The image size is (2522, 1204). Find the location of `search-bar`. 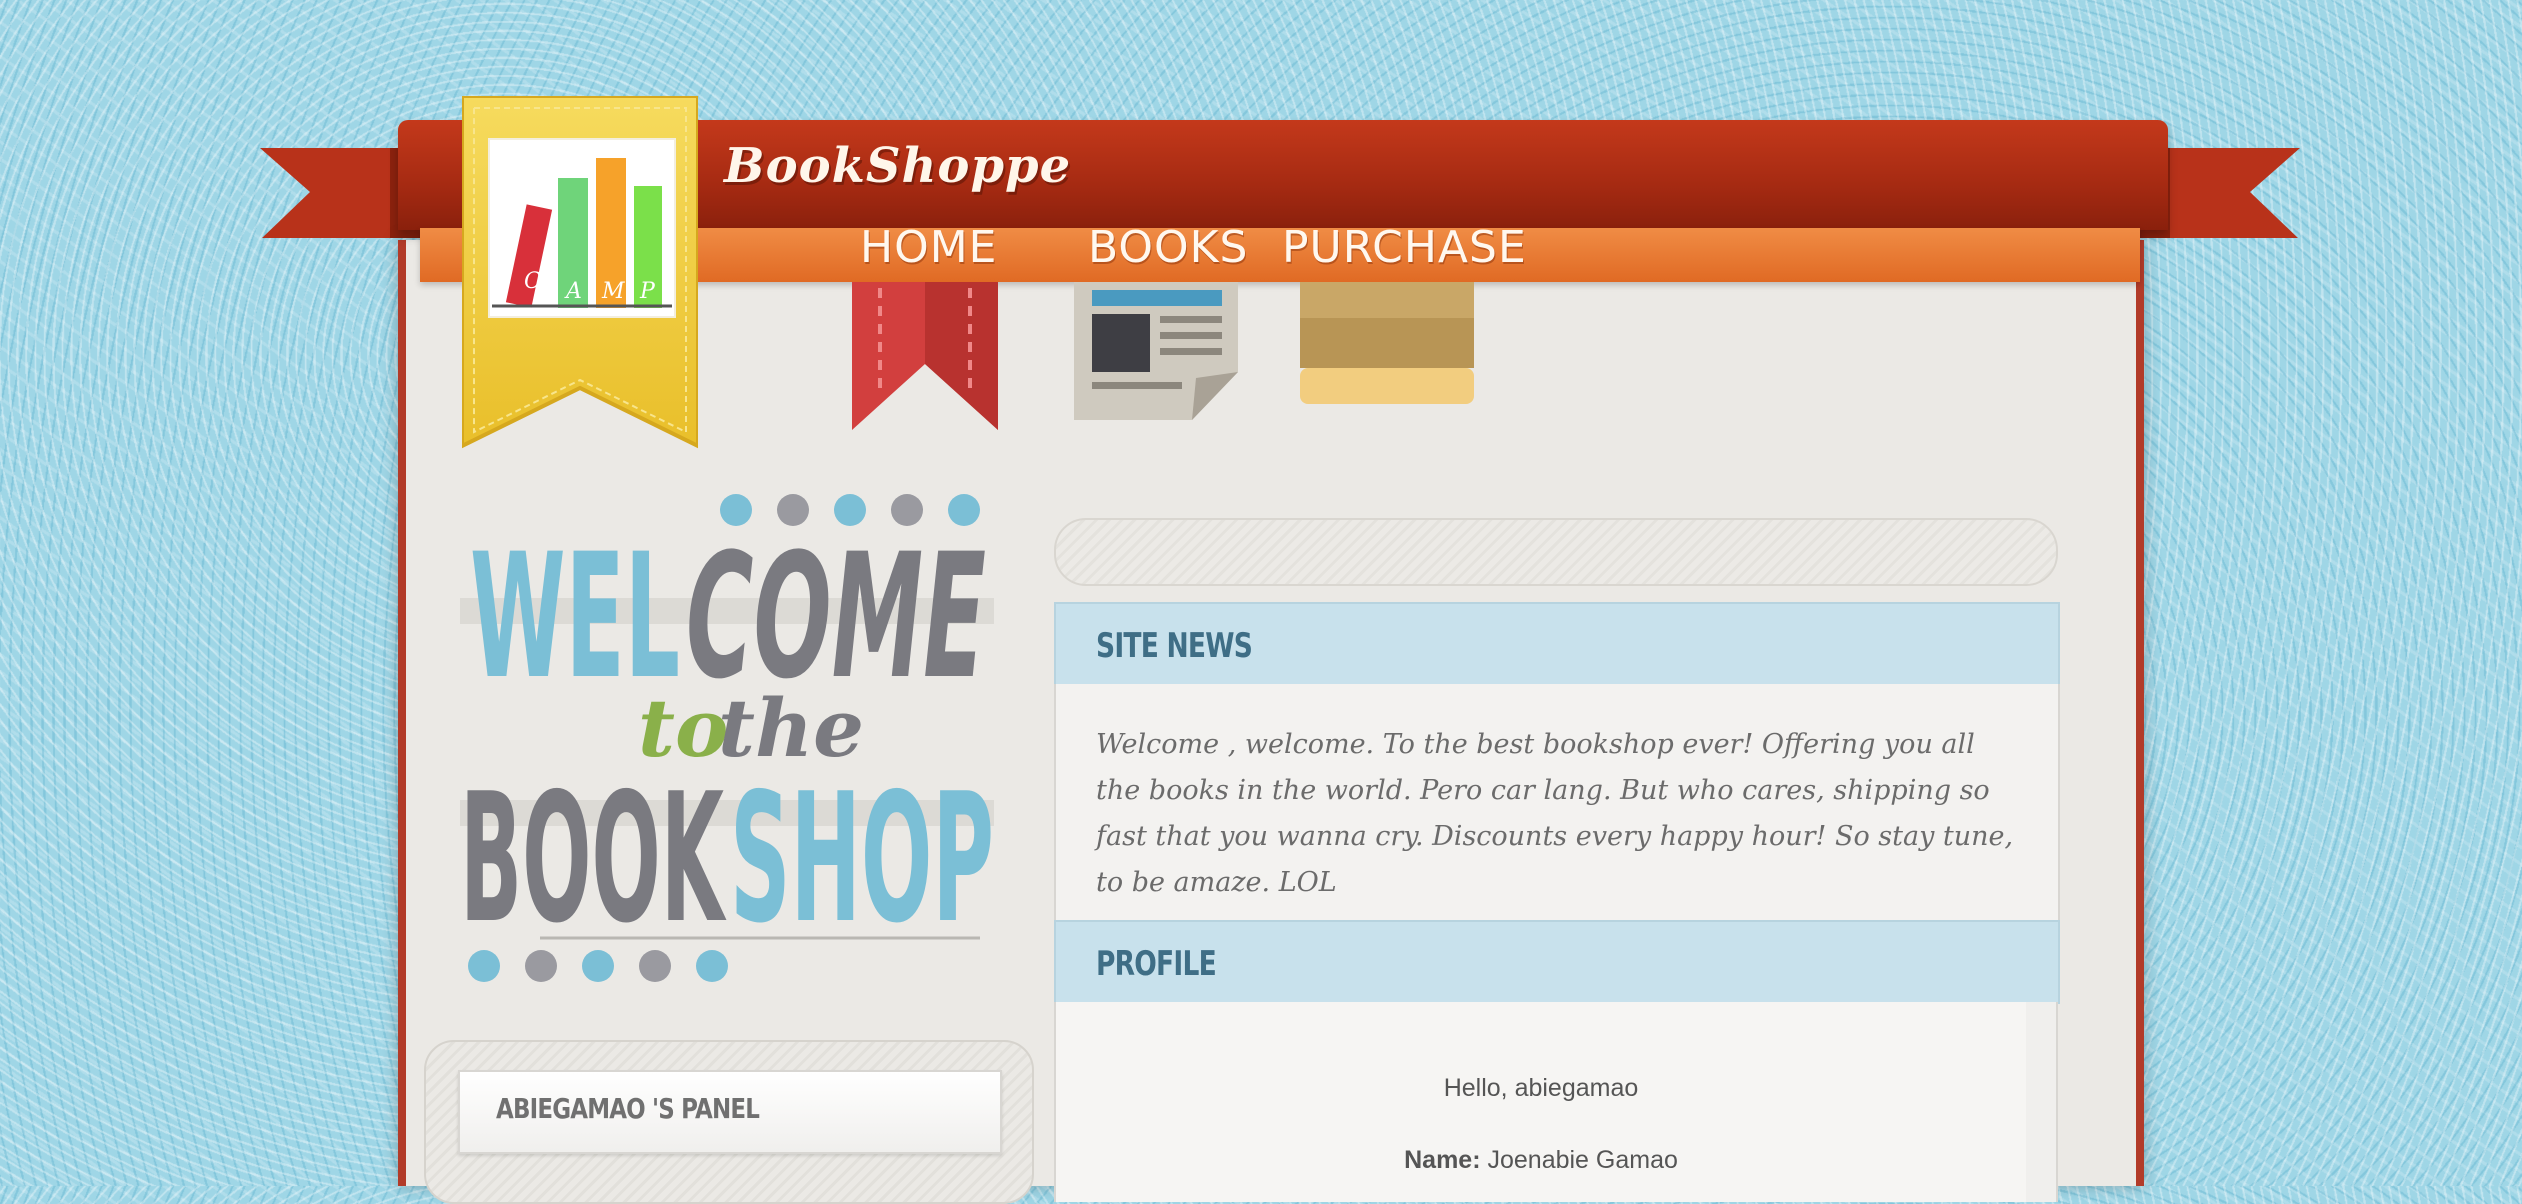

search-bar is located at coordinates (1556, 552).